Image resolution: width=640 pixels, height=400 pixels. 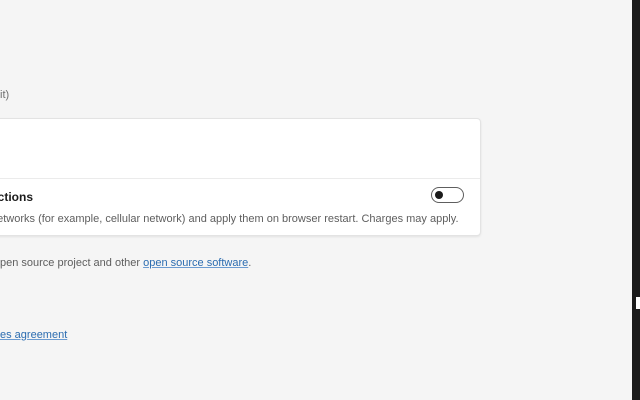 What do you see at coordinates (17, 197) in the screenshot?
I see `setting-title: ections` at bounding box center [17, 197].